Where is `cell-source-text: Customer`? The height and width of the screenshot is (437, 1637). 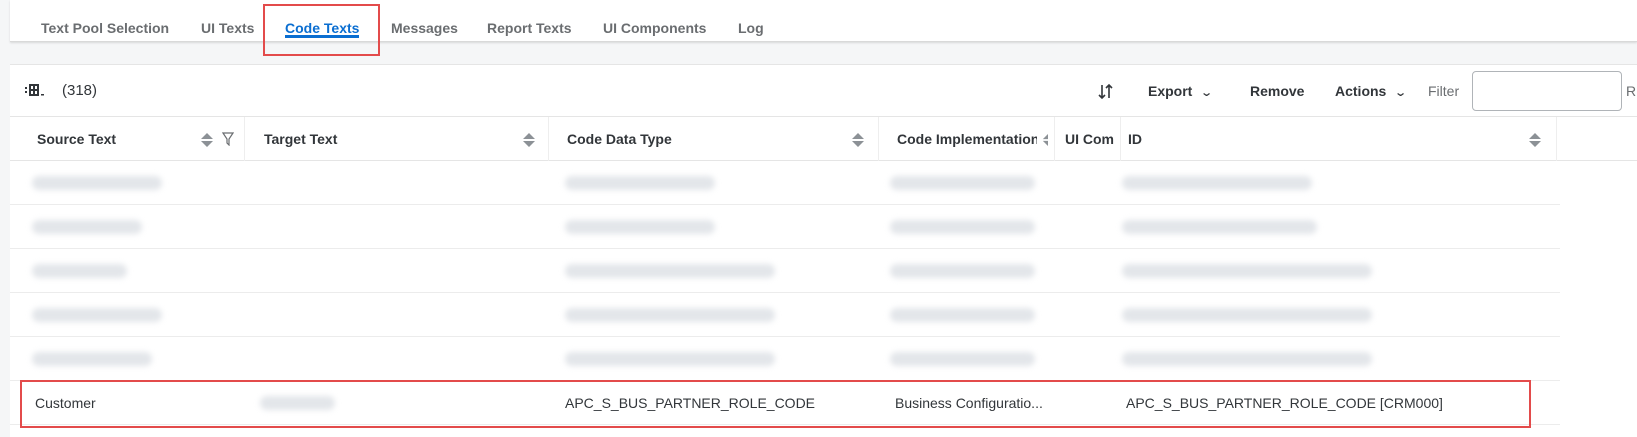
cell-source-text: Customer is located at coordinates (65, 403).